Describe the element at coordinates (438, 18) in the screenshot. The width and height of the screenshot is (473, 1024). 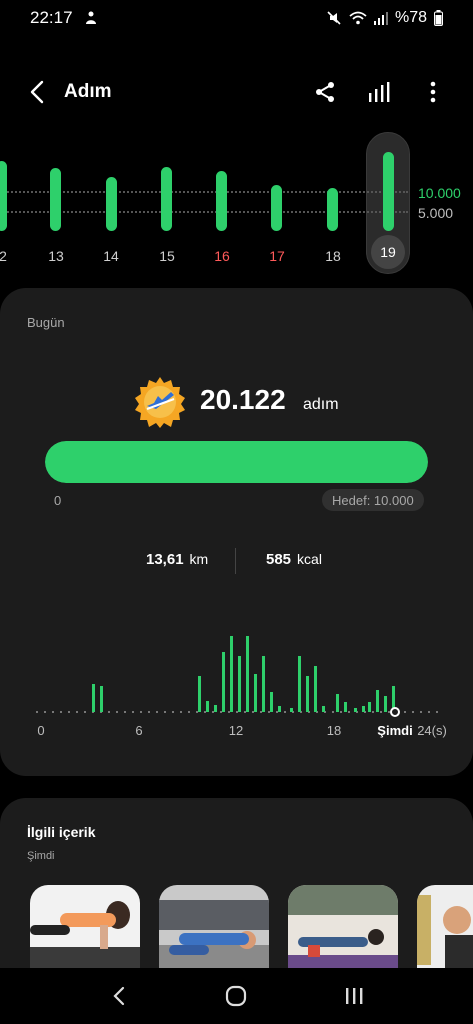
I see `battery-icon` at that location.